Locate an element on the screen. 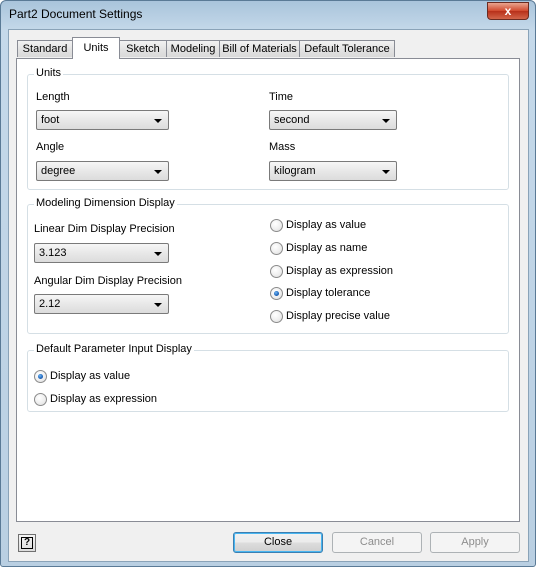  mass-dropdown: kilogram is located at coordinates (333, 171).